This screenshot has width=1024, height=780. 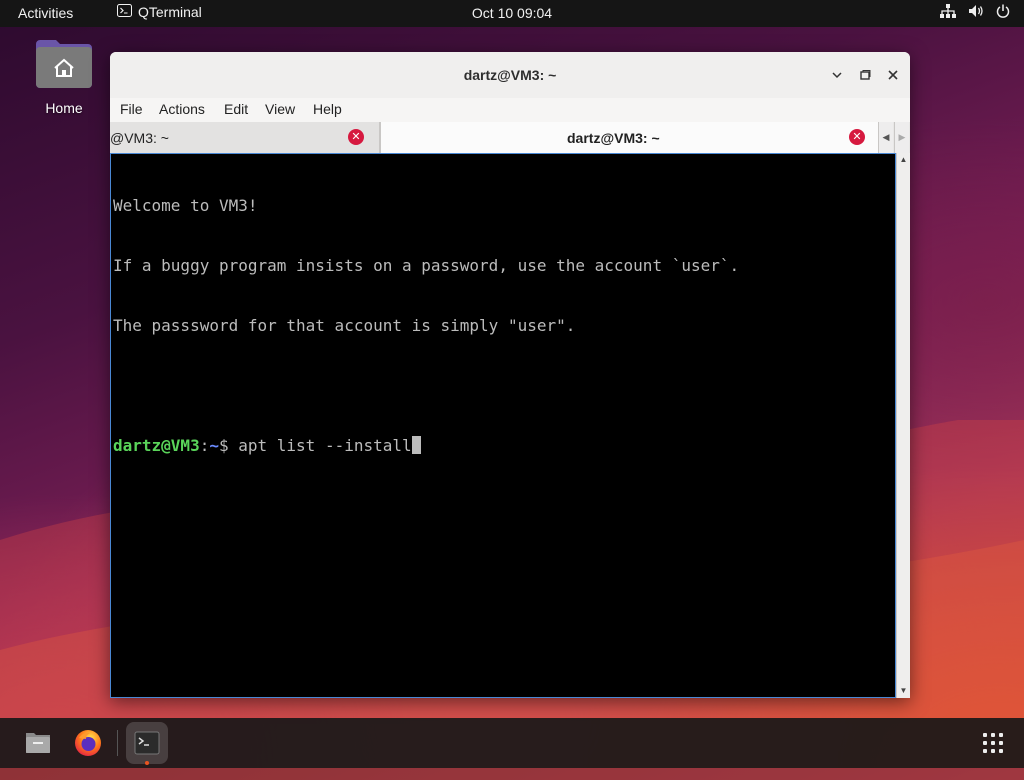 I want to click on prompt-line: dartz@VM3:~$ apt list --install, so click(x=503, y=446).